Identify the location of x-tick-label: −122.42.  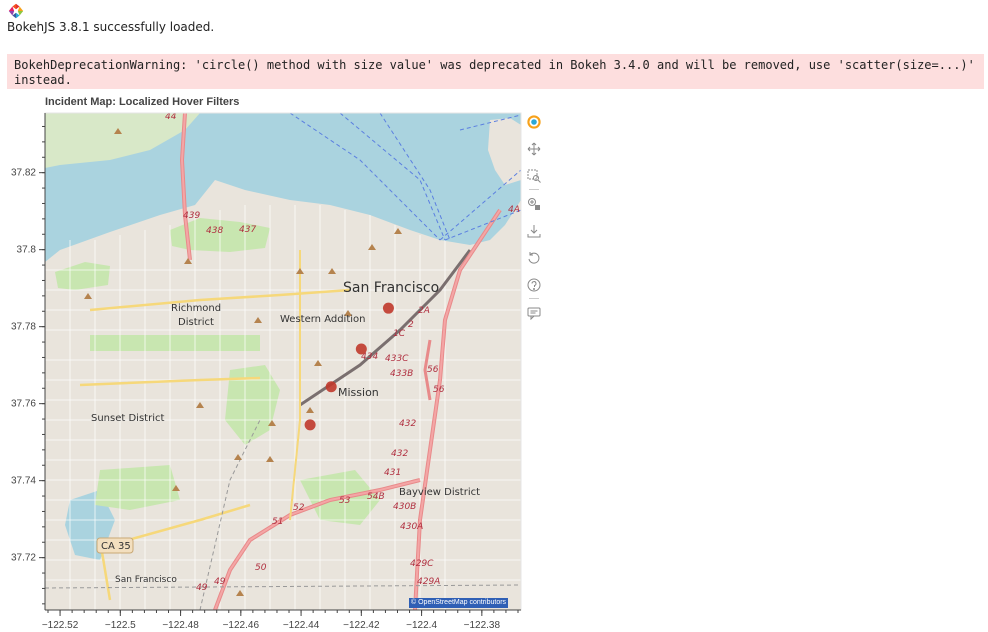
(361, 625).